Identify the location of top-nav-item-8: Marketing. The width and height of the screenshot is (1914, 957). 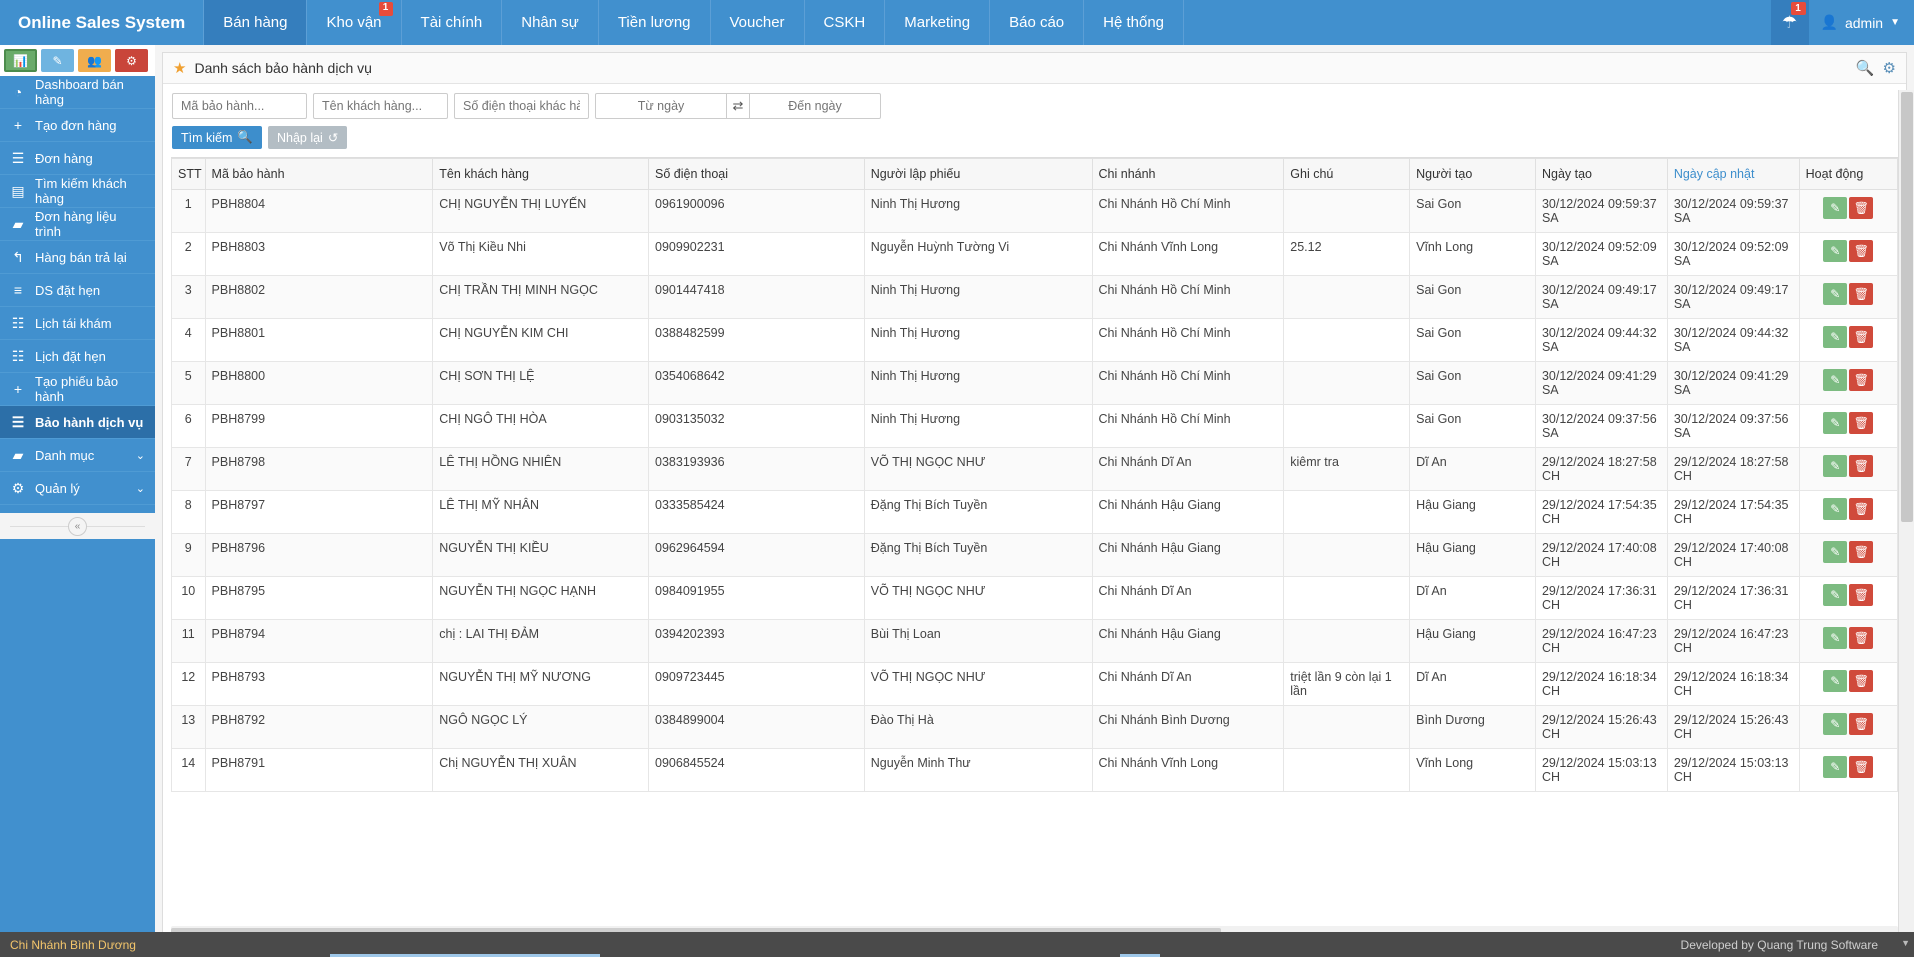
(936, 22).